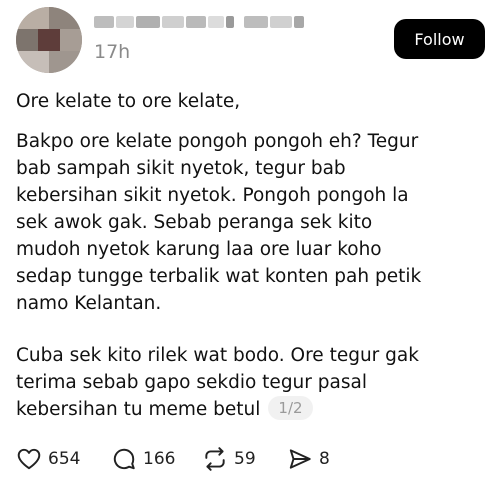 The image size is (500, 496). I want to click on follow-button: Follow, so click(439, 39).